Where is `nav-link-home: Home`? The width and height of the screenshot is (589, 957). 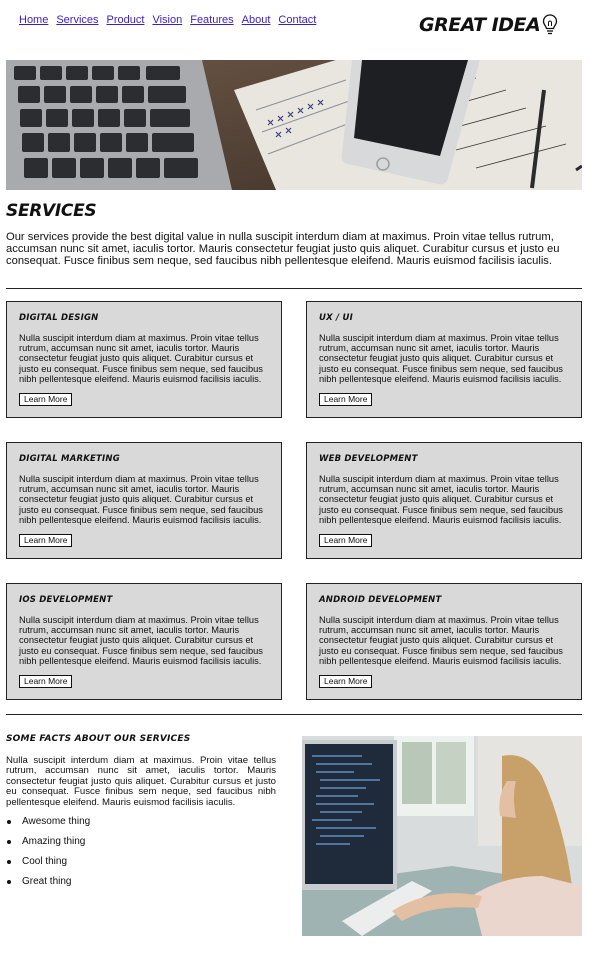 nav-link-home: Home is located at coordinates (33, 20).